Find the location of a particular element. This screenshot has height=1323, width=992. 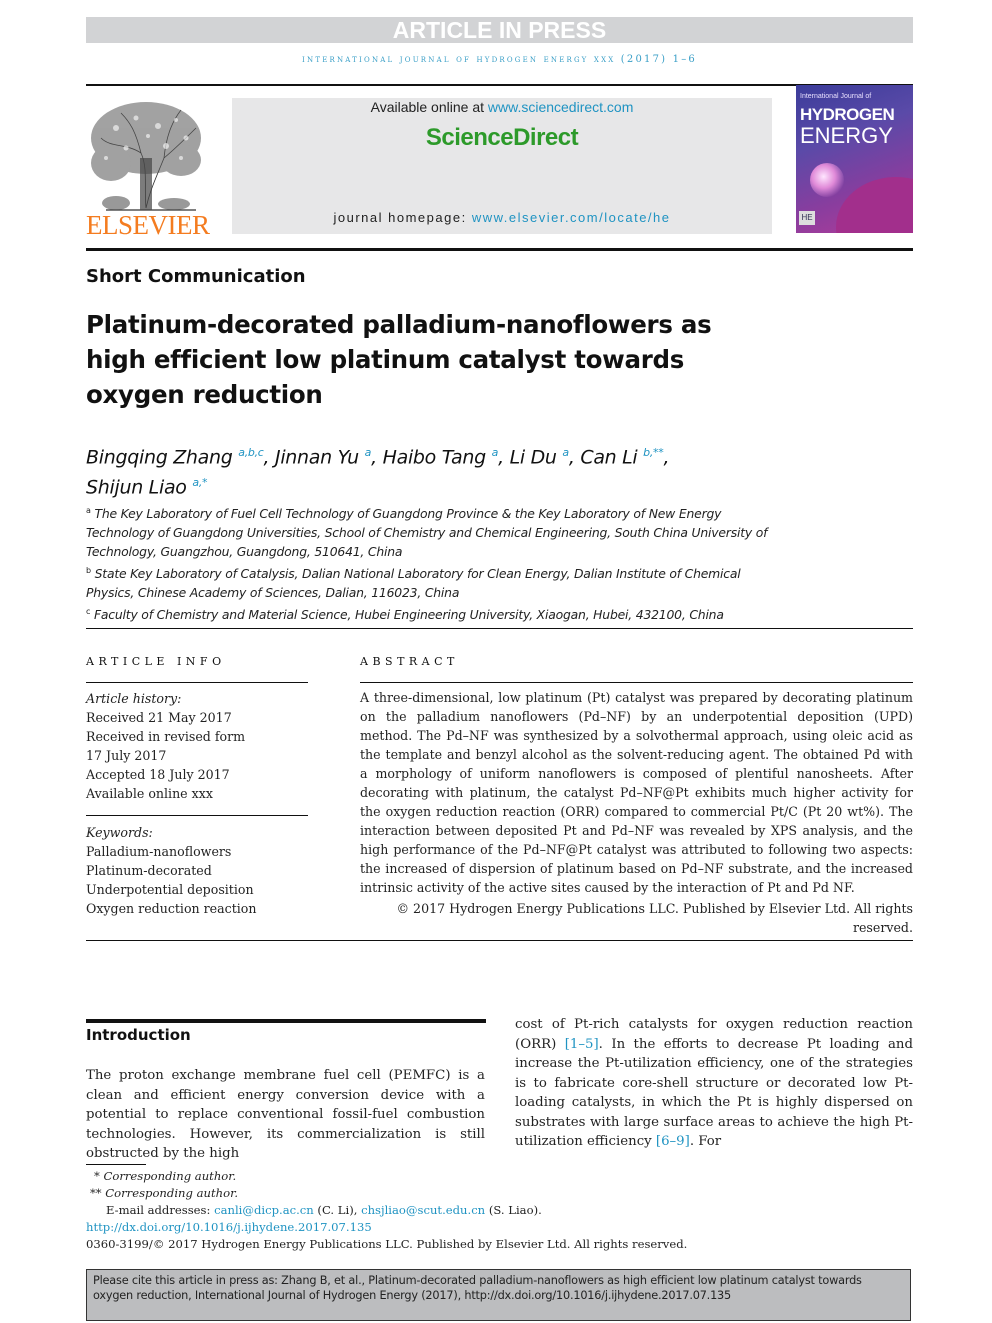

author-affiliation-mark: a,* is located at coordinates (199, 482).